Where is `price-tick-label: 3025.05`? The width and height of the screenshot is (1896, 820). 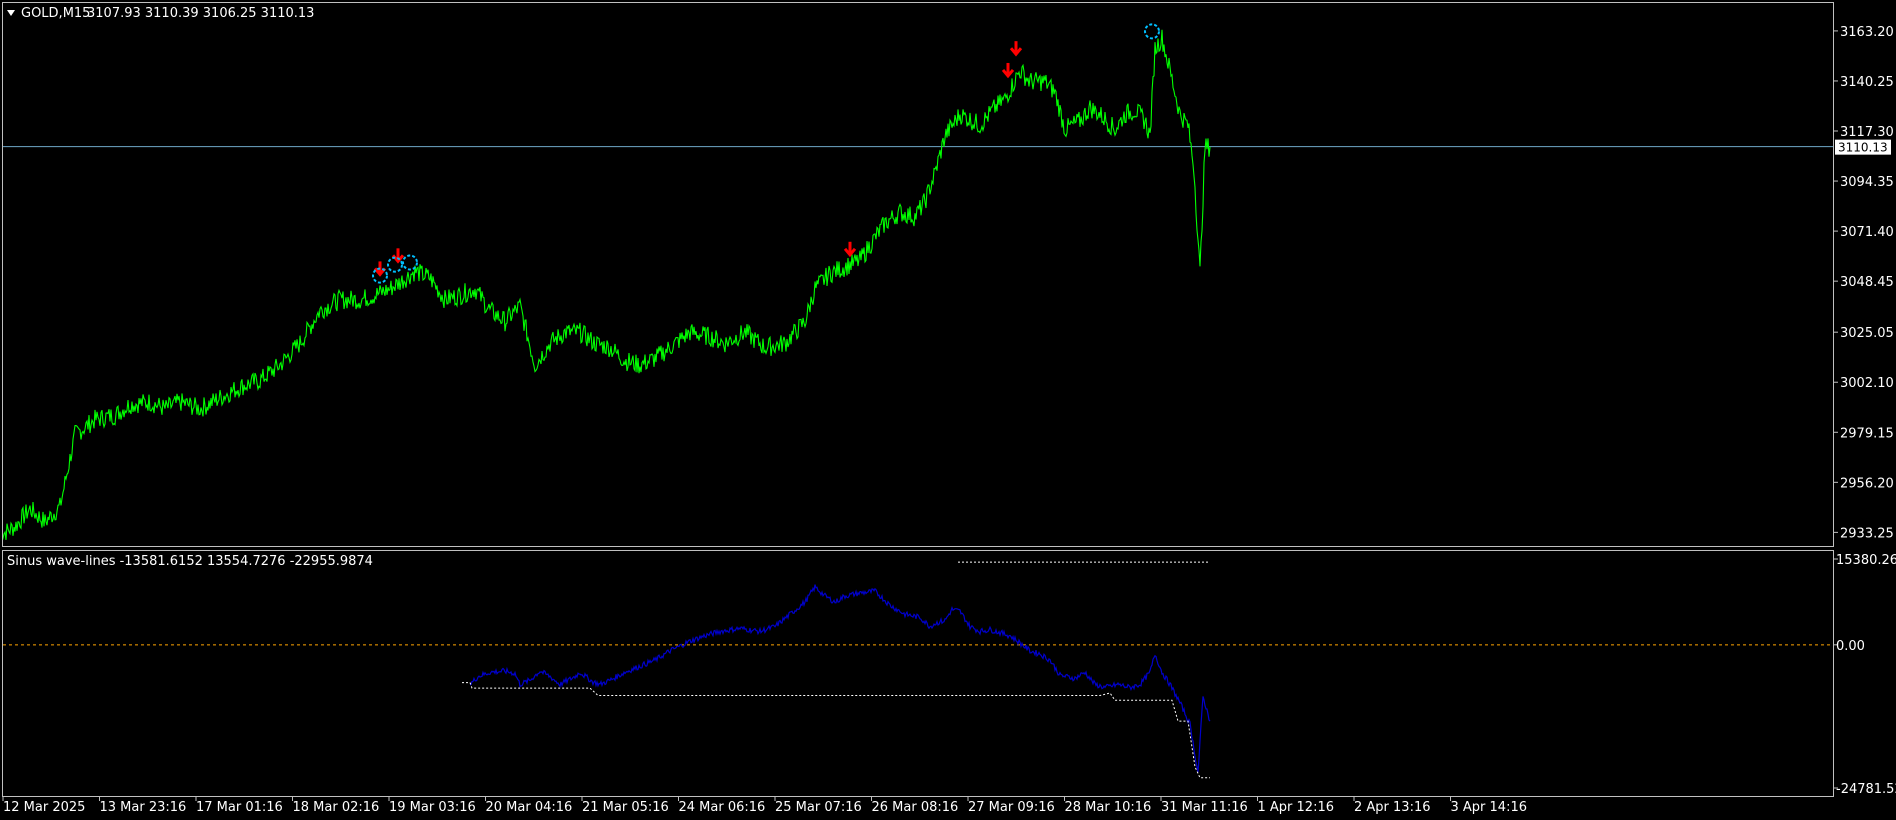 price-tick-label: 3025.05 is located at coordinates (1867, 333).